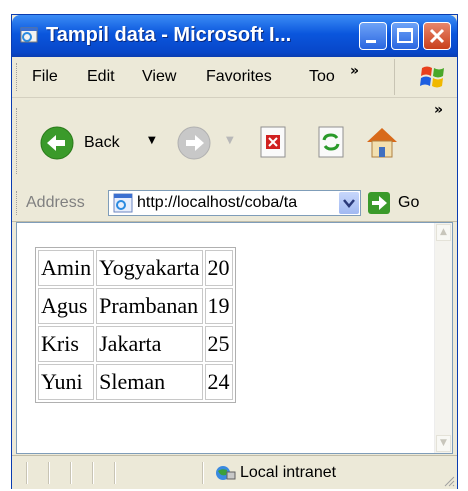 The width and height of the screenshot is (468, 491). Describe the element at coordinates (149, 382) in the screenshot. I see `city-cell: Sleman` at that location.